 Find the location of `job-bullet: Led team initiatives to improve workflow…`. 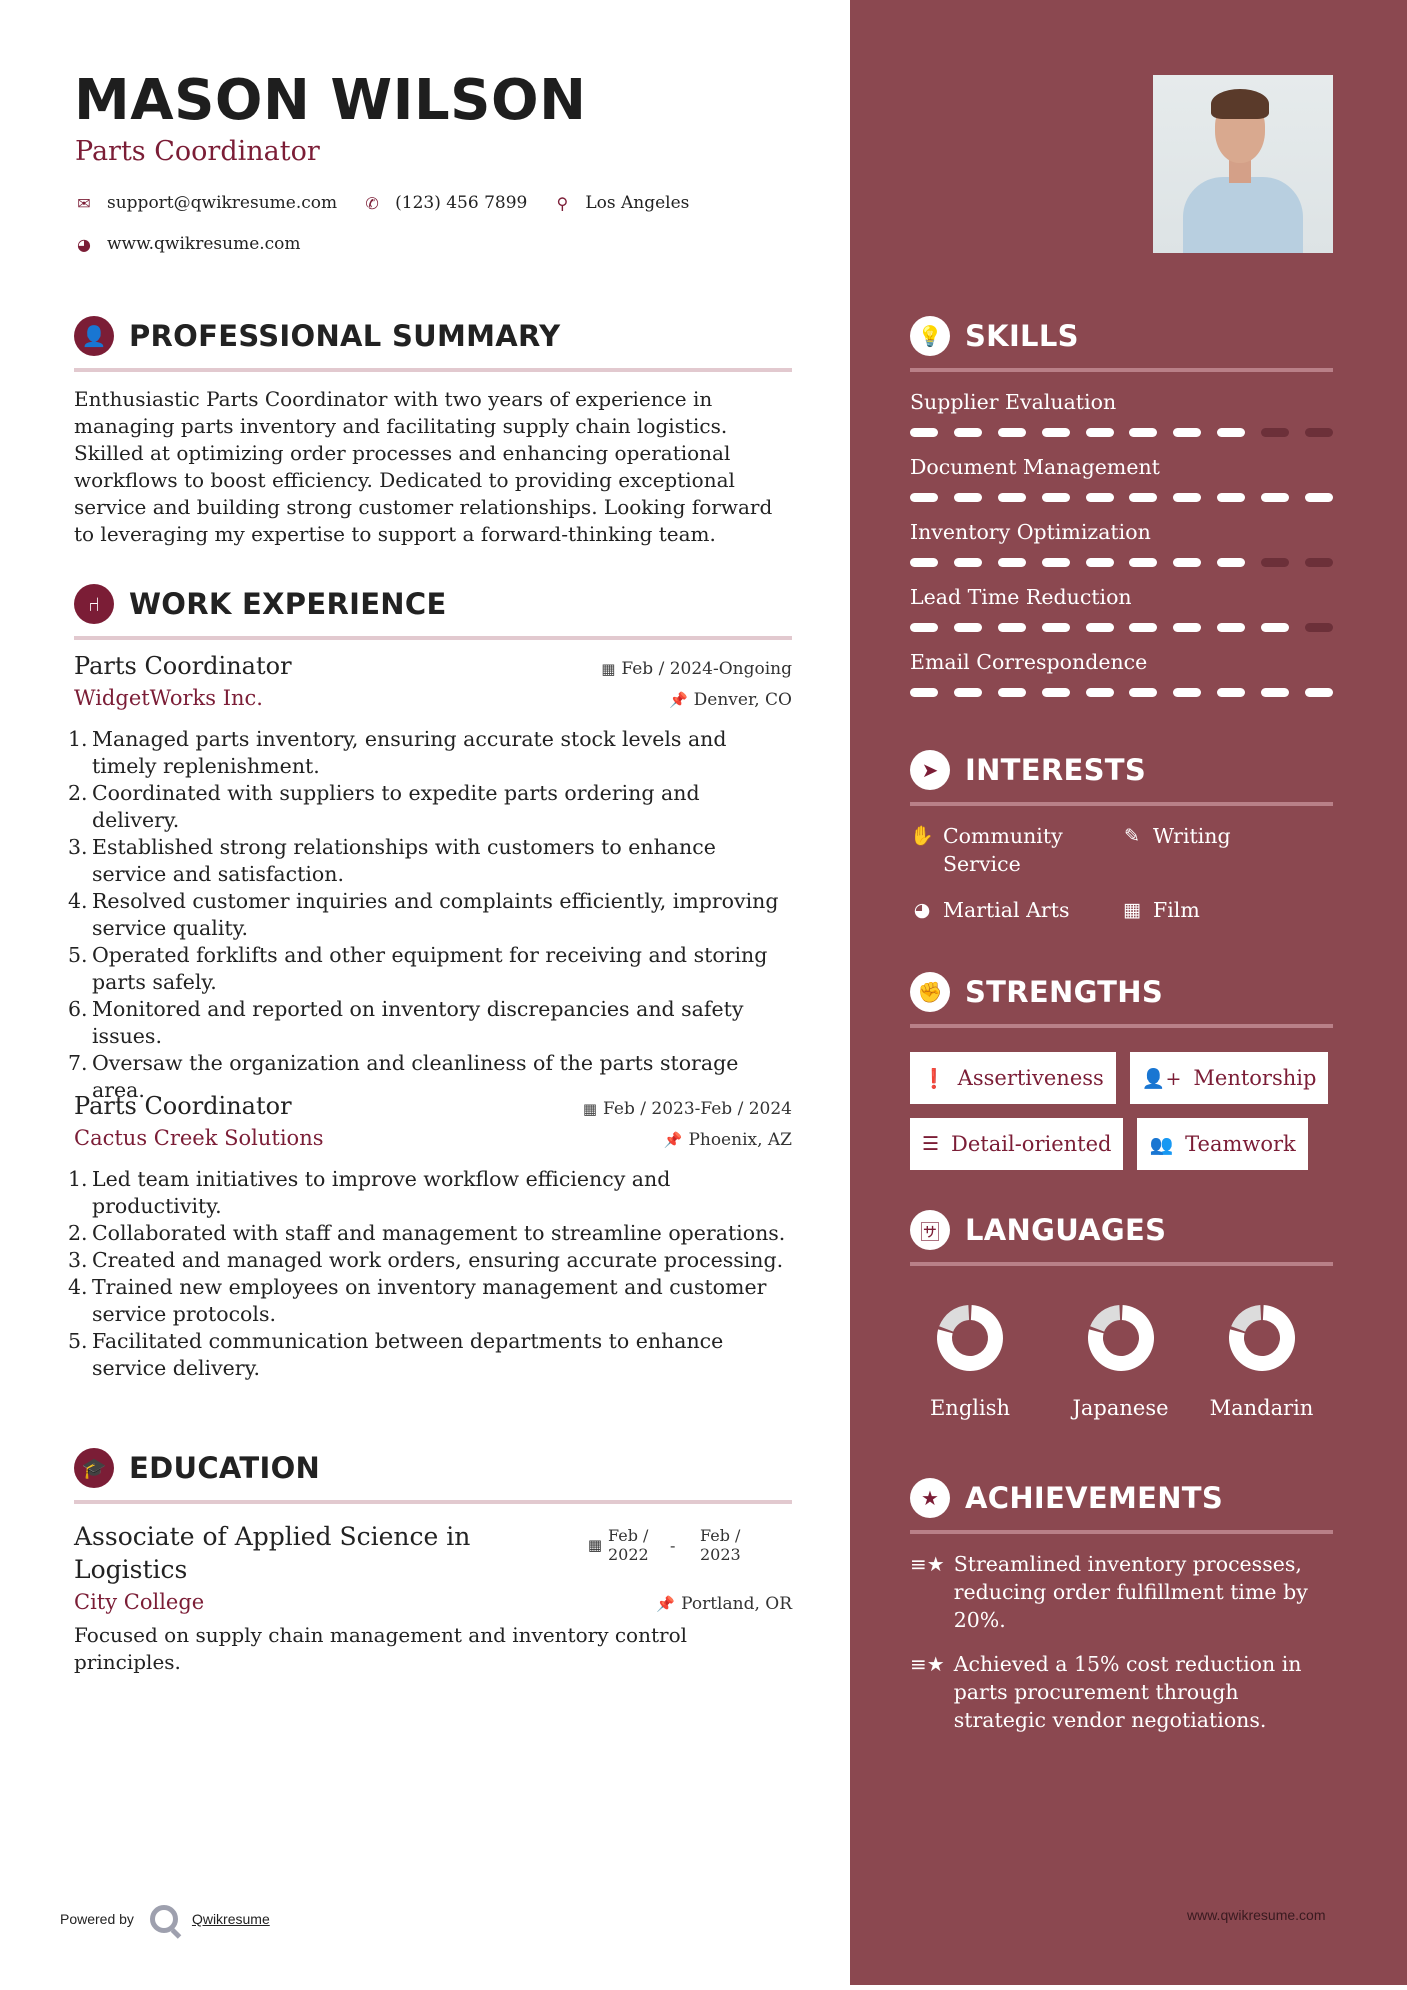

job-bullet: Led team initiatives to improve workflow… is located at coordinates (369, 1192).